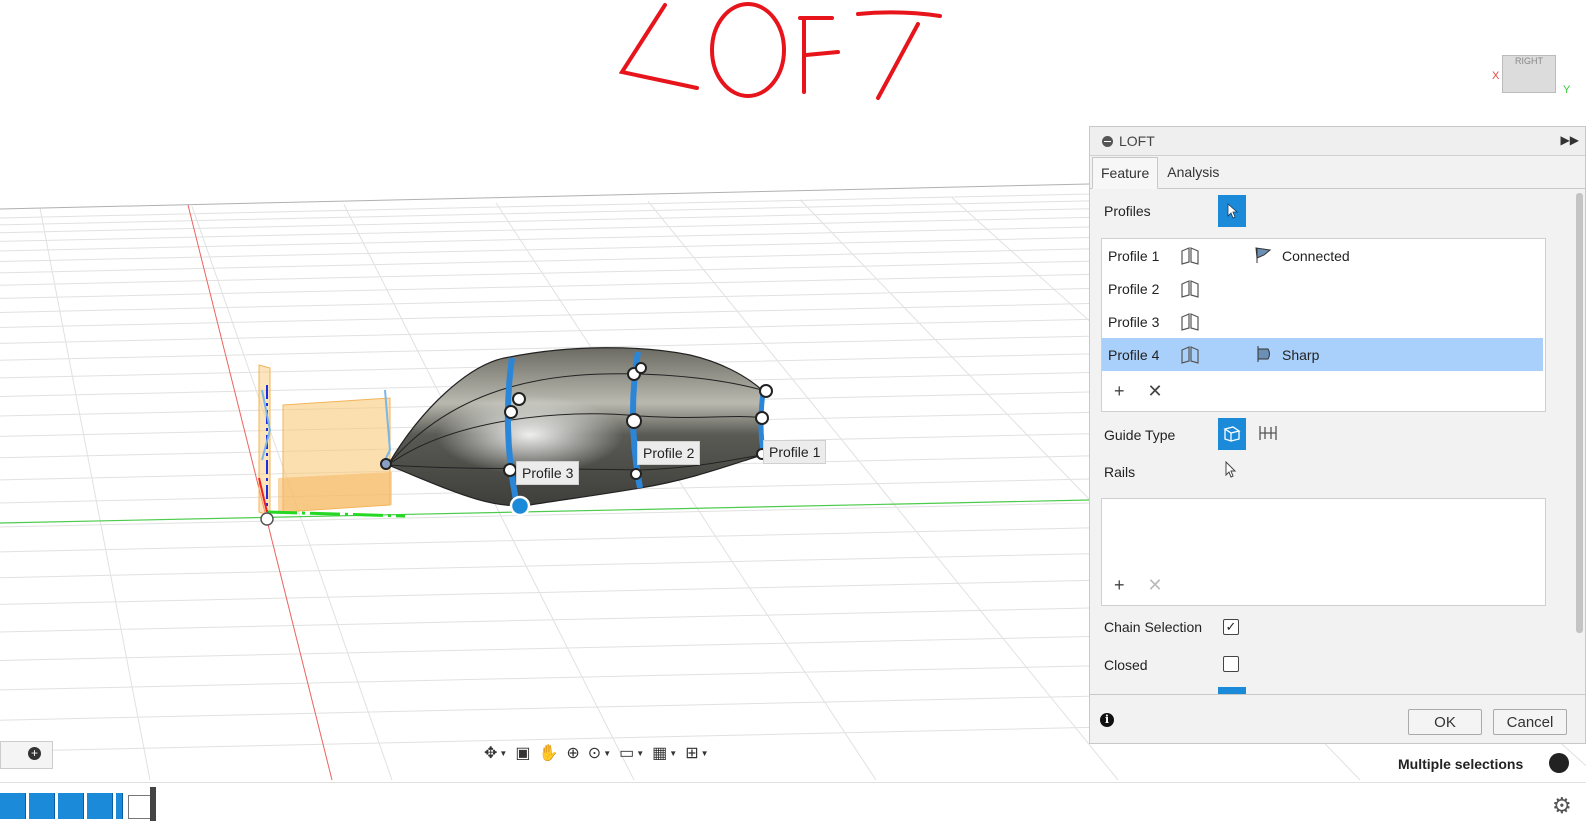 This screenshot has height=825, width=1586. I want to click on pan-icon: ✋, so click(548, 753).